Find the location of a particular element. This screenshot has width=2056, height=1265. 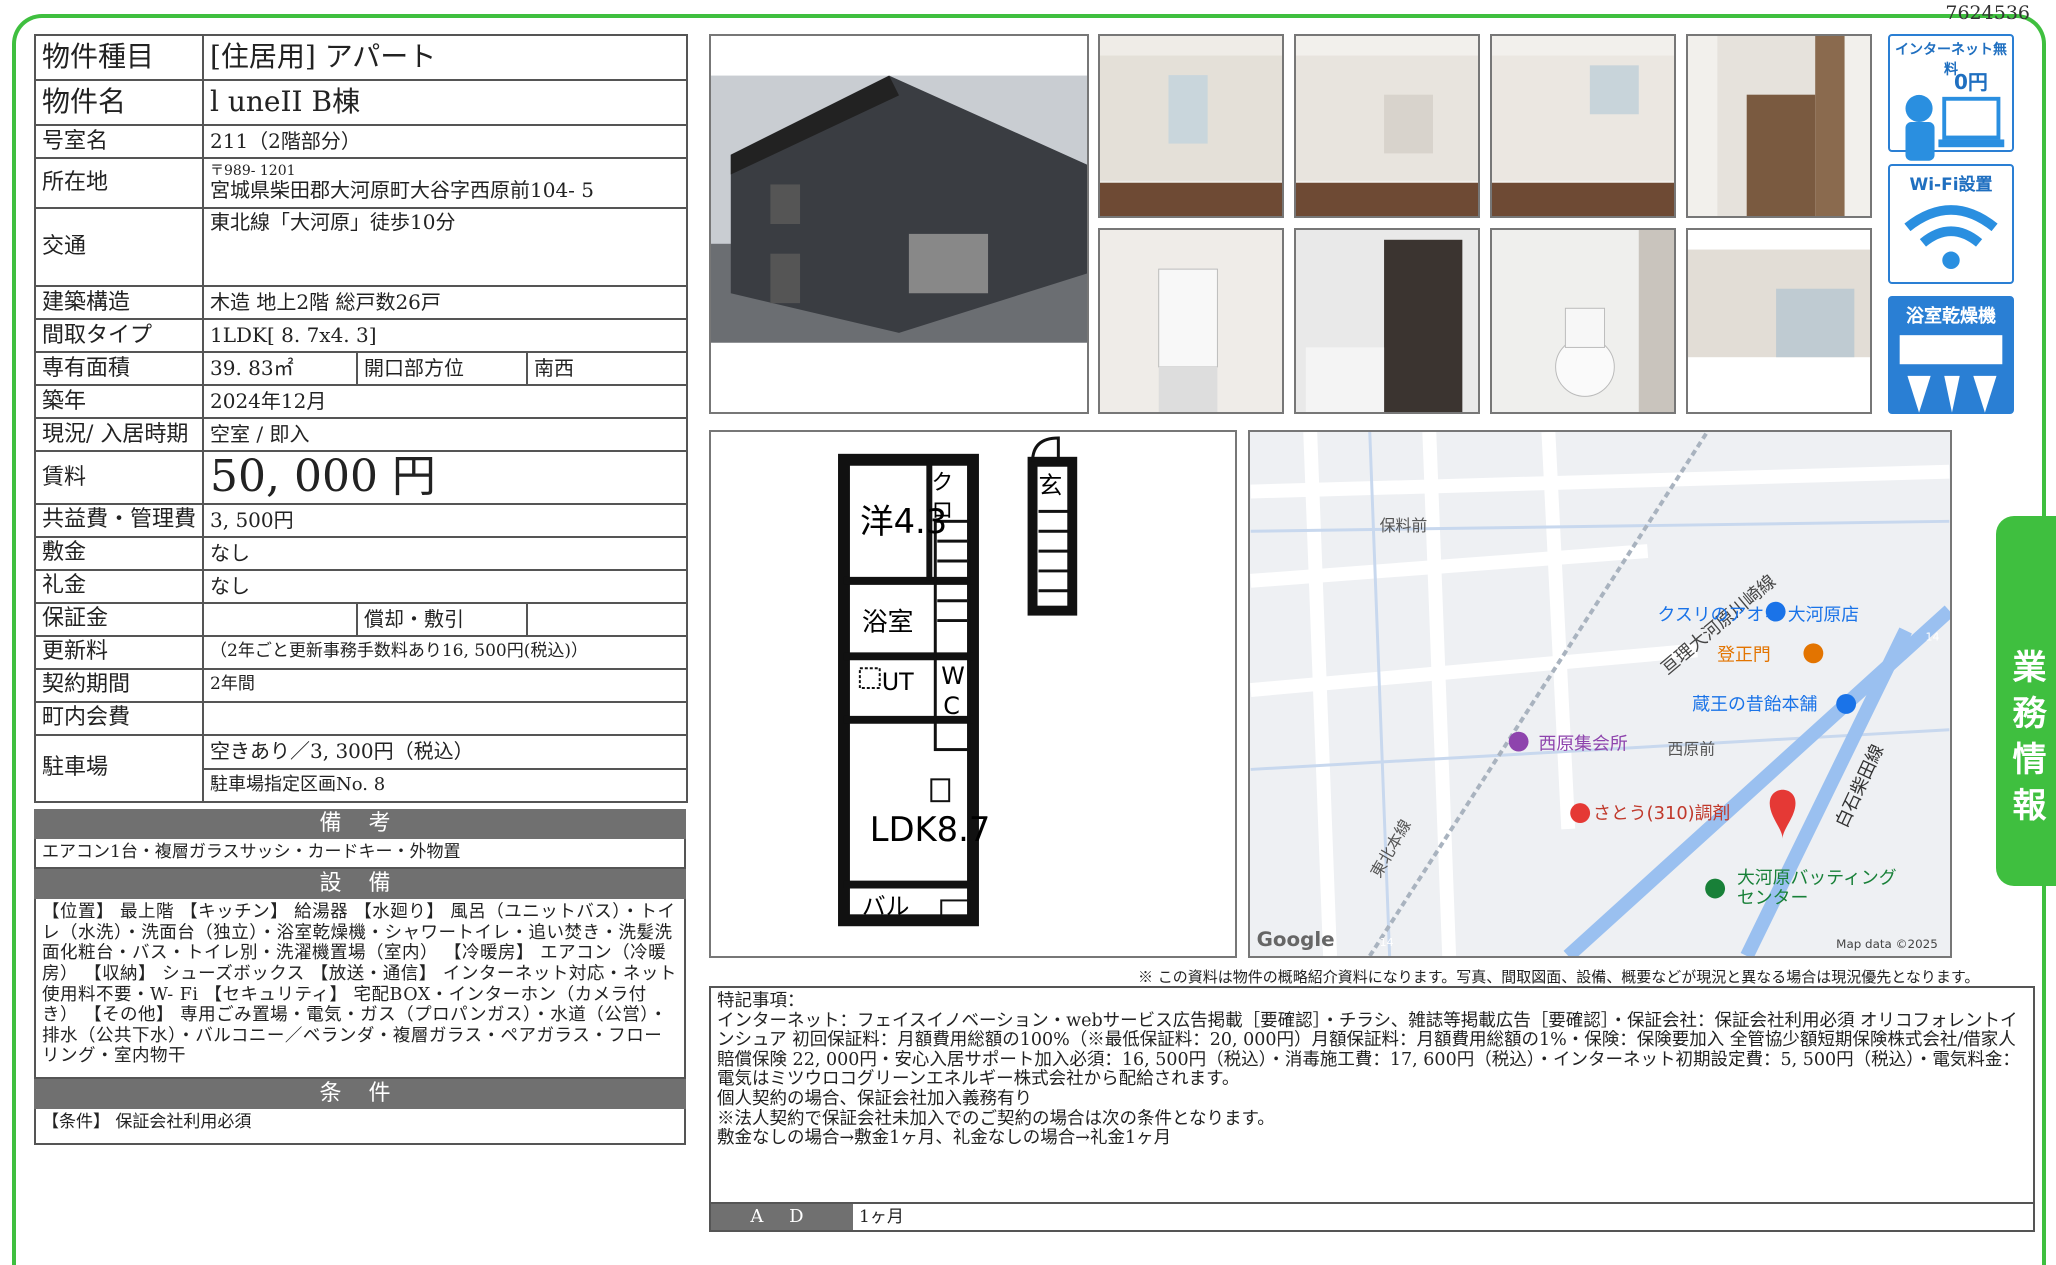

map-label-zao-candy: 蔵王の昔飴本舗 is located at coordinates (1754, 704).